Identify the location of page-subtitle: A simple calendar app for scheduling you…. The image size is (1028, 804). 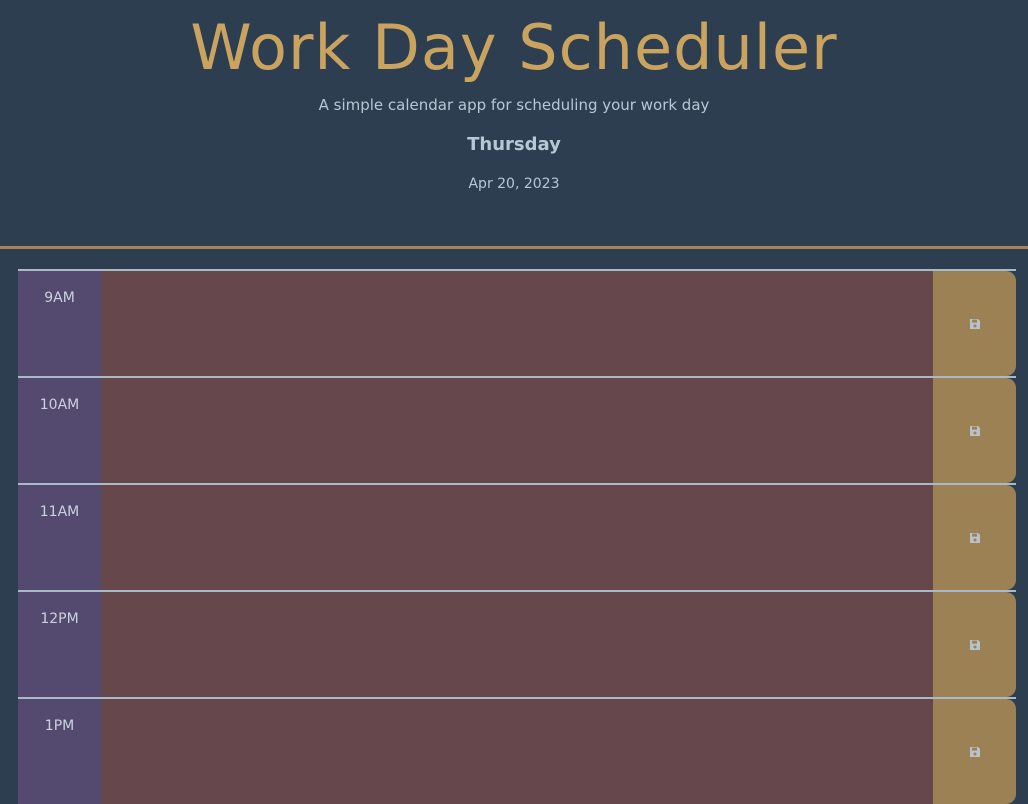
(514, 105).